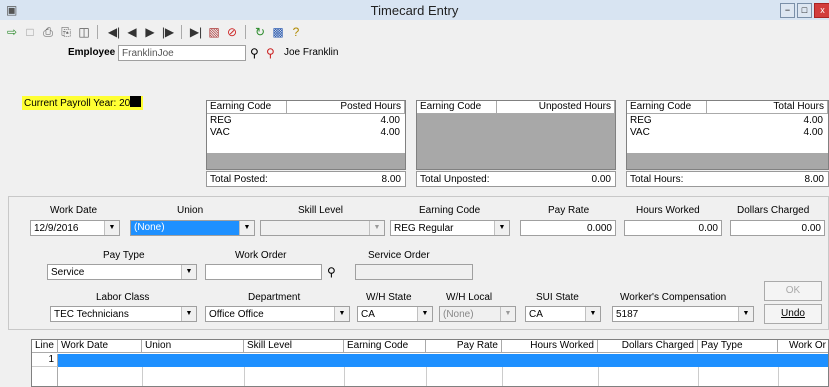 This screenshot has height=387, width=829. What do you see at coordinates (668, 210) in the screenshot?
I see `hours-worked-label: Hours Worked` at bounding box center [668, 210].